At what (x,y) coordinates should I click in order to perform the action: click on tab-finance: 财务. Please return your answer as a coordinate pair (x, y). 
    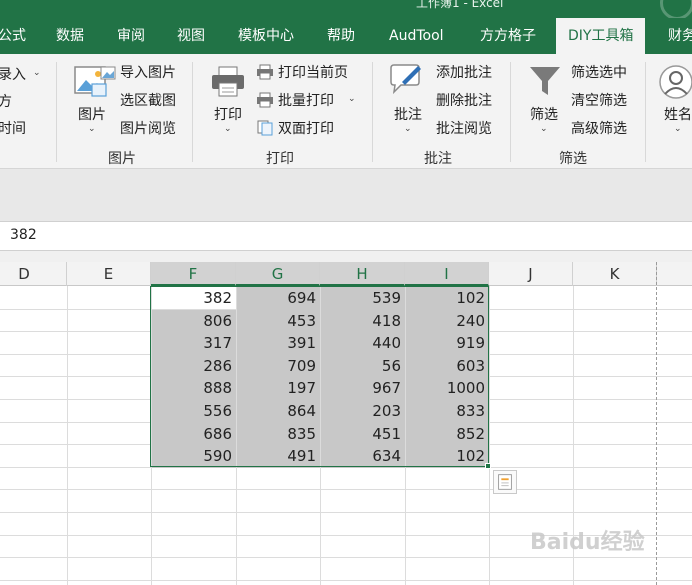
    Looking at the image, I should click on (680, 36).